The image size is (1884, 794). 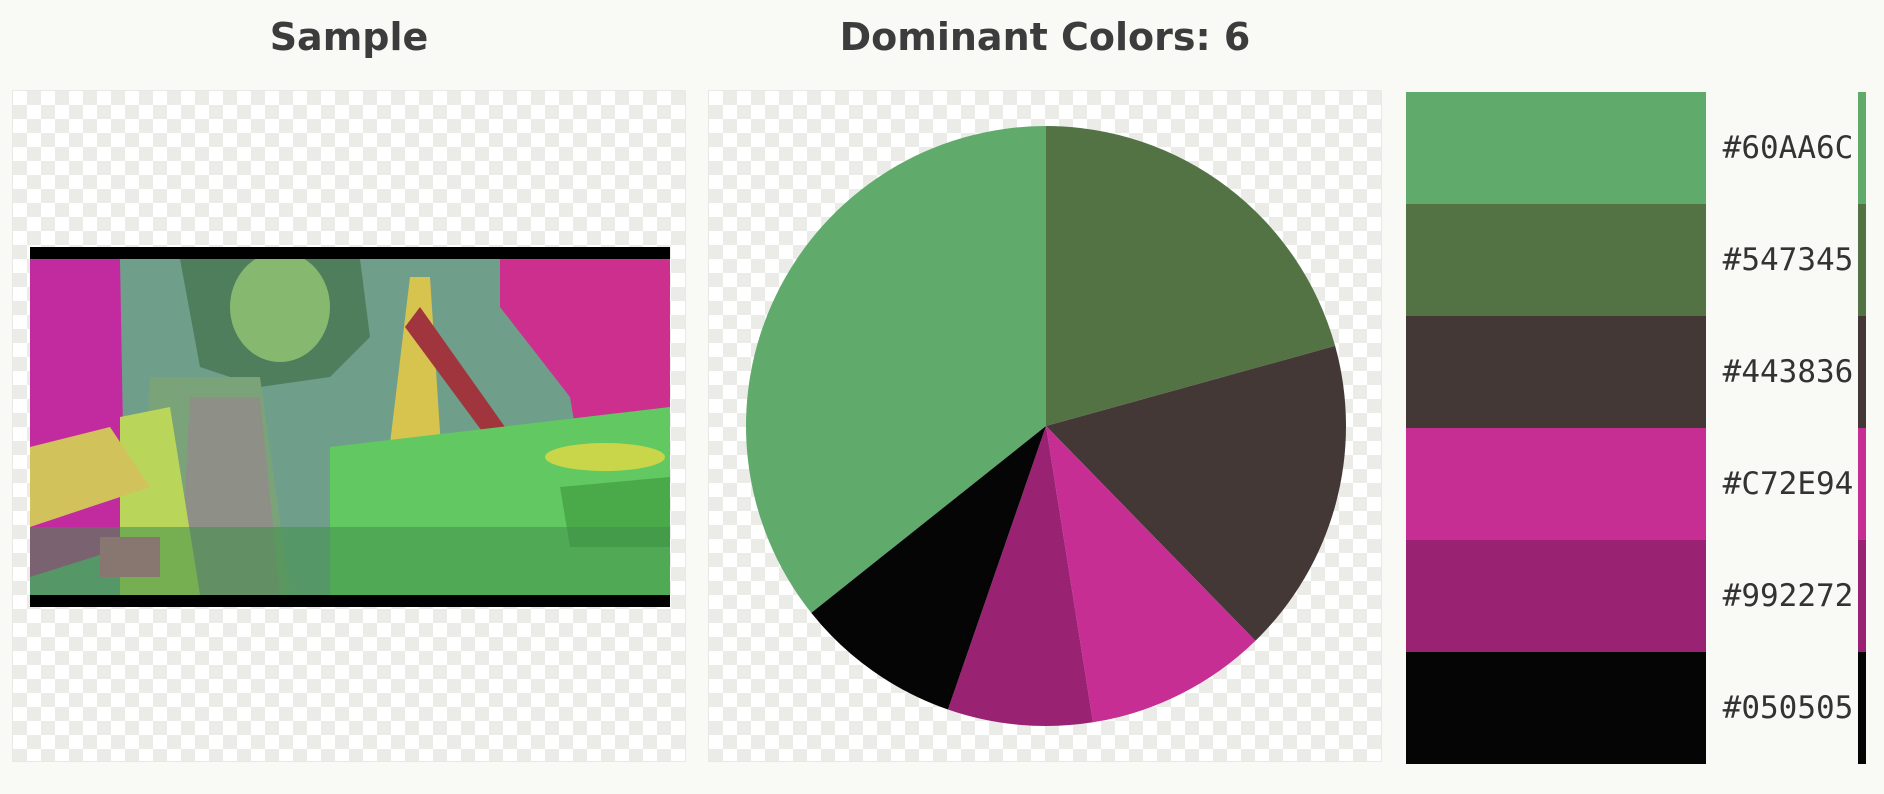 I want to click on dominant-colors-title: Dominant Colors: 6, so click(x=1045, y=37).